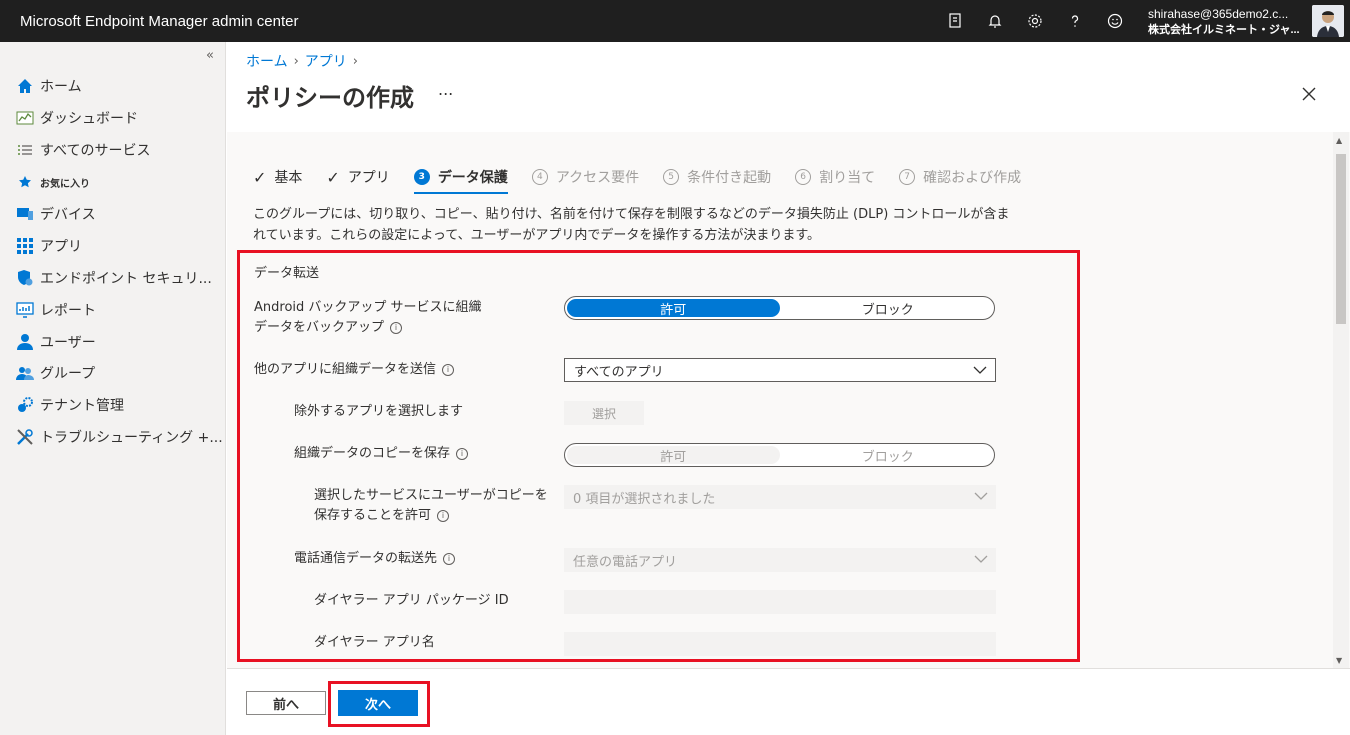  I want to click on help-icon, so click(1075, 21).